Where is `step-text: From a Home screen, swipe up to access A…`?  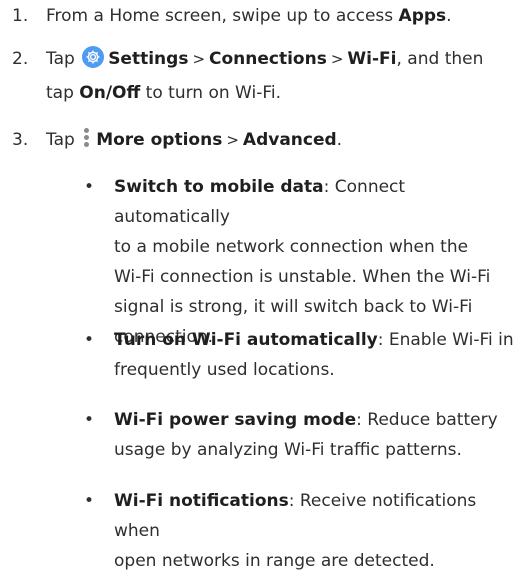
step-text: From a Home screen, swipe up to access A… is located at coordinates (281, 16).